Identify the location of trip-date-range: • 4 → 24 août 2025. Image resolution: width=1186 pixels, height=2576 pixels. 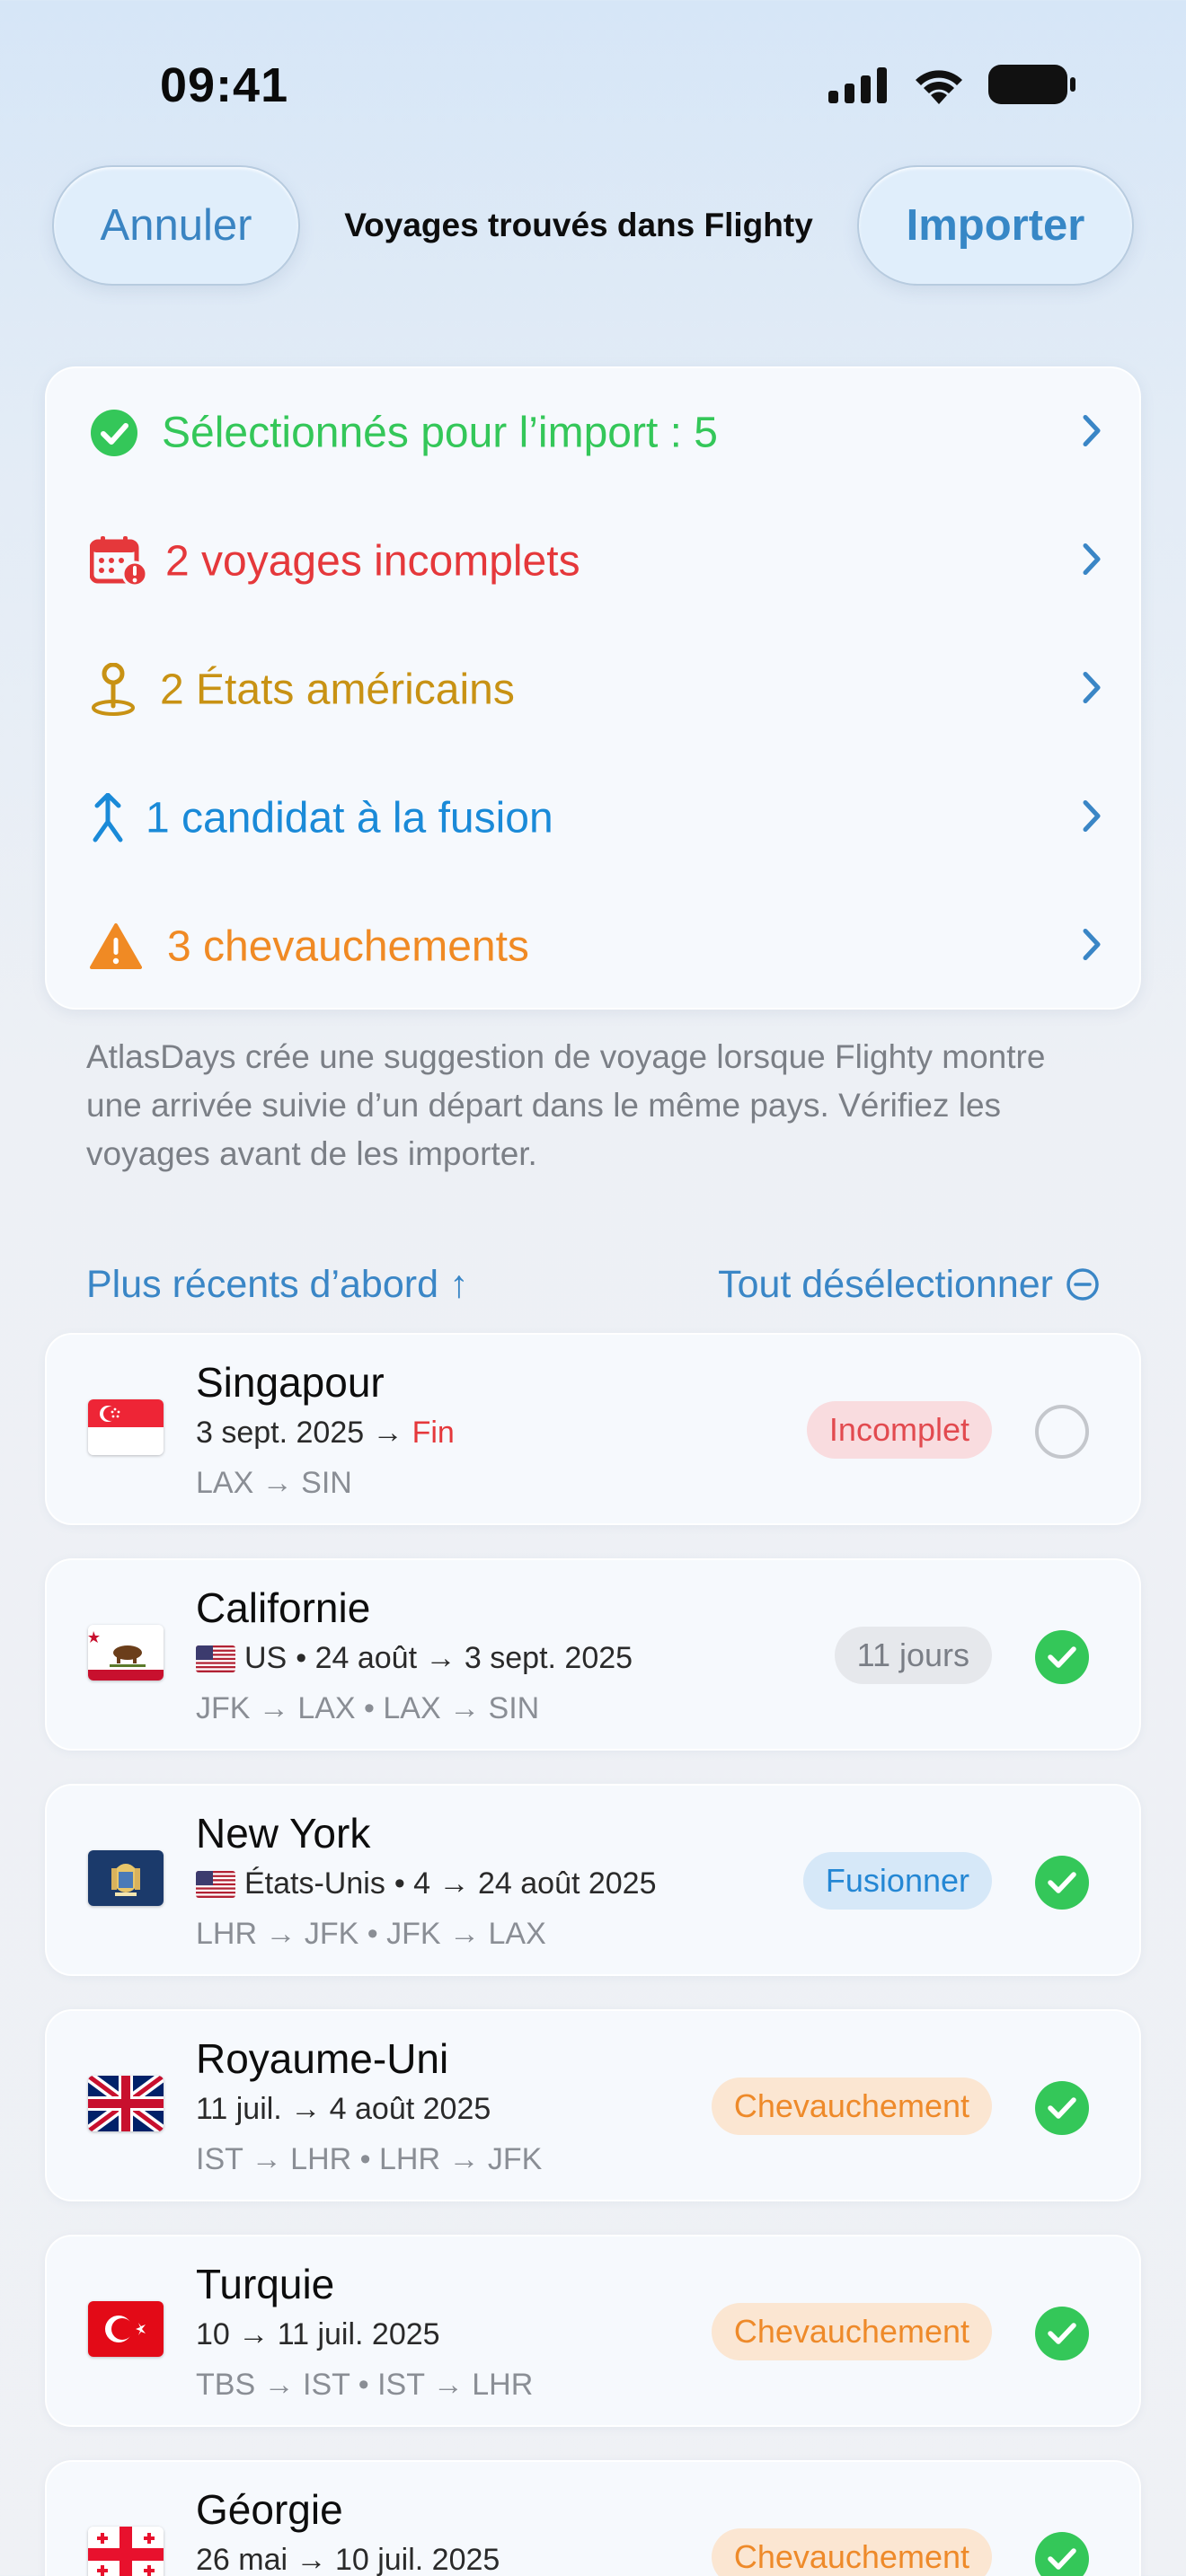
(525, 1883).